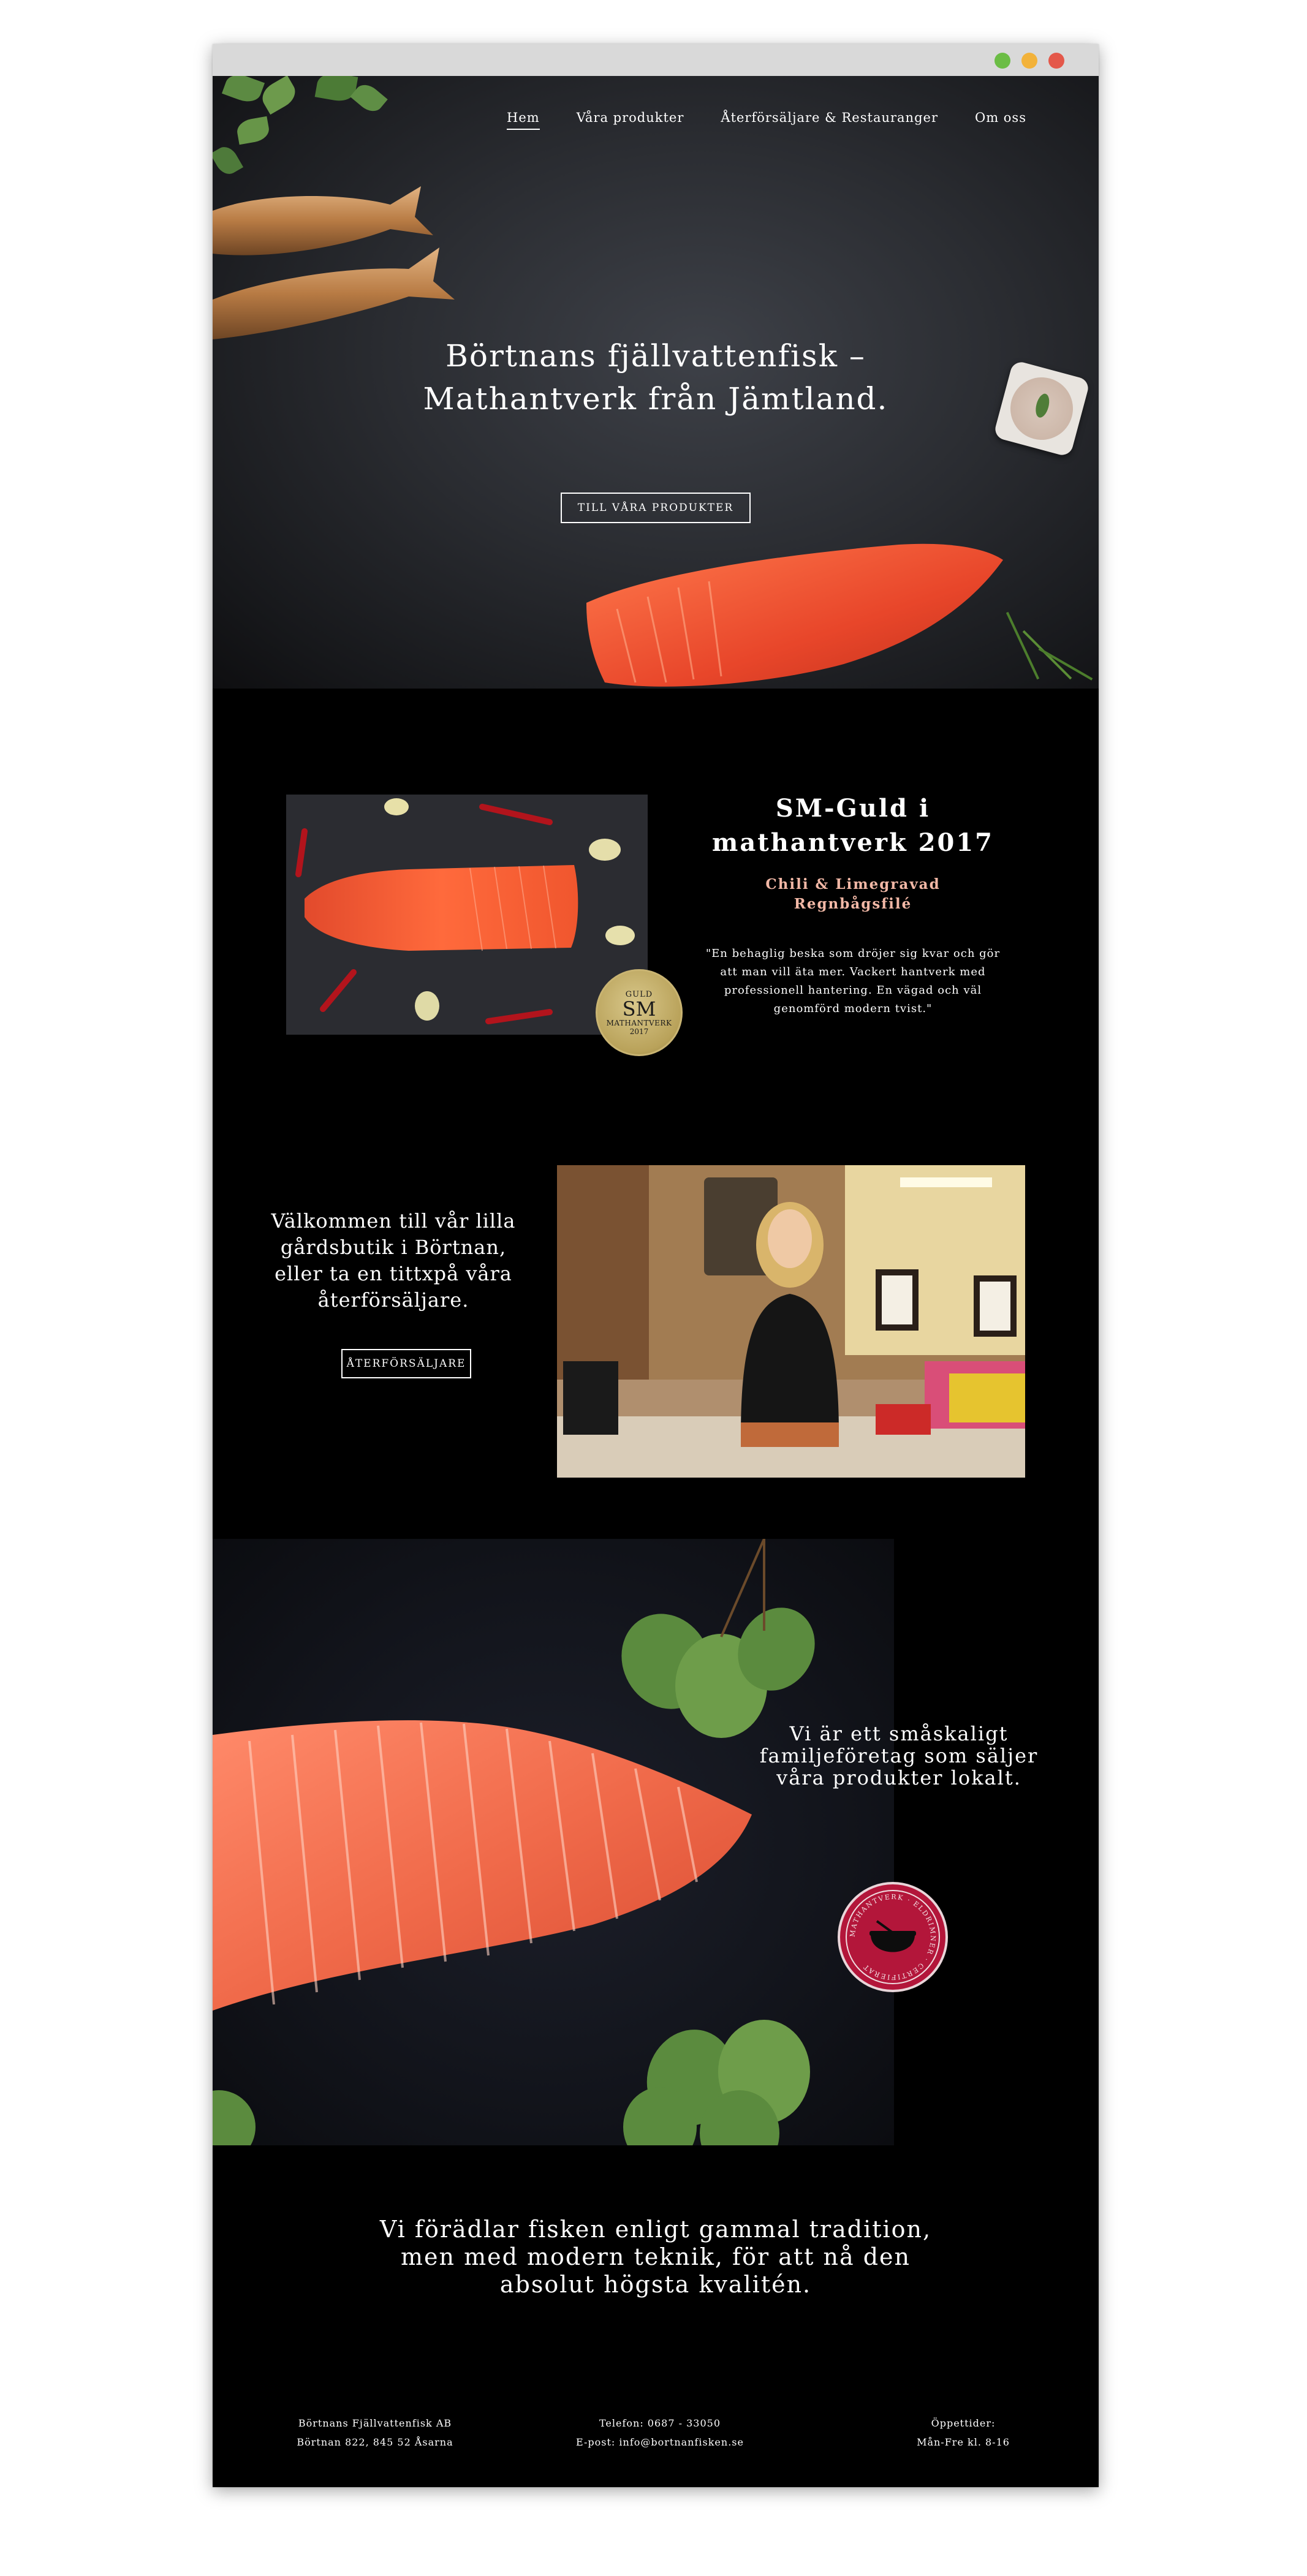  What do you see at coordinates (853, 842) in the screenshot?
I see `award-heading-line2: mathantverk 2017` at bounding box center [853, 842].